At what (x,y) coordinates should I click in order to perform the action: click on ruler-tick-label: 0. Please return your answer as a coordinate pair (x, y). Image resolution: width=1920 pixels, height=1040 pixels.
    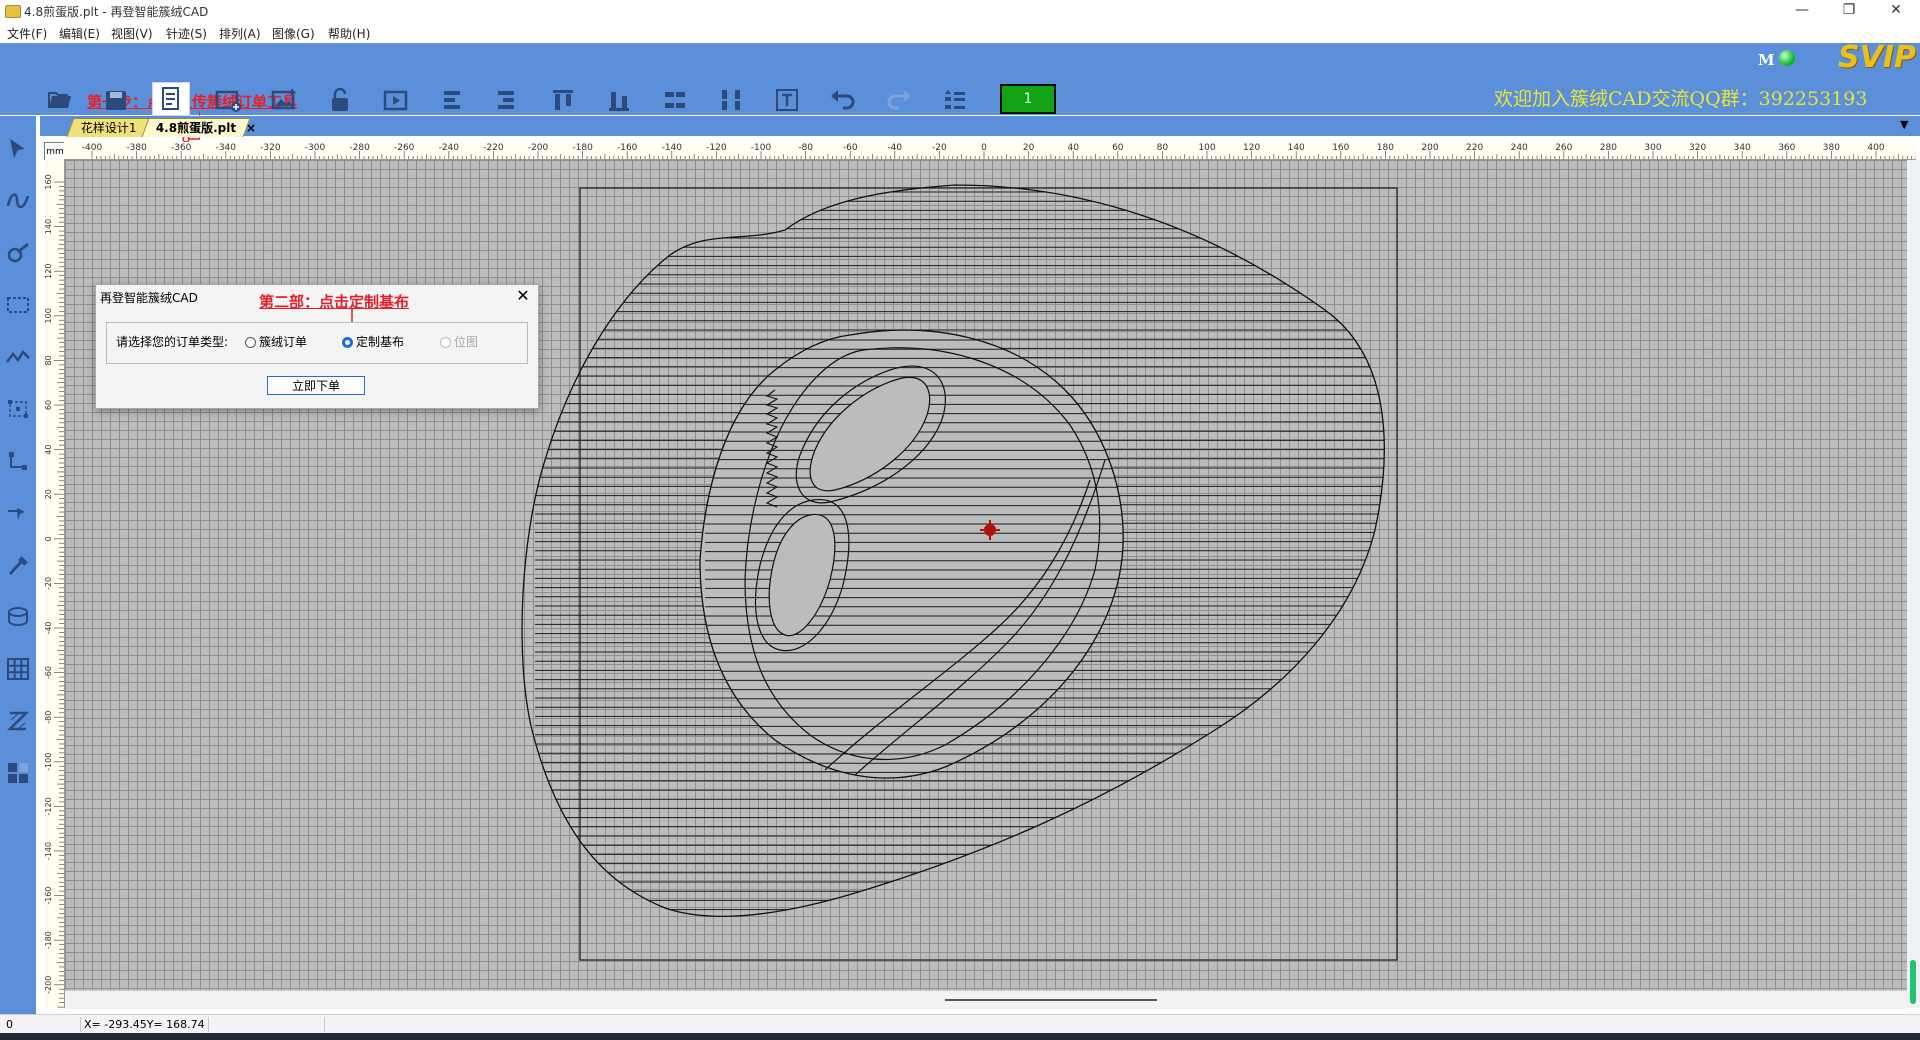
    Looking at the image, I should click on (48, 538).